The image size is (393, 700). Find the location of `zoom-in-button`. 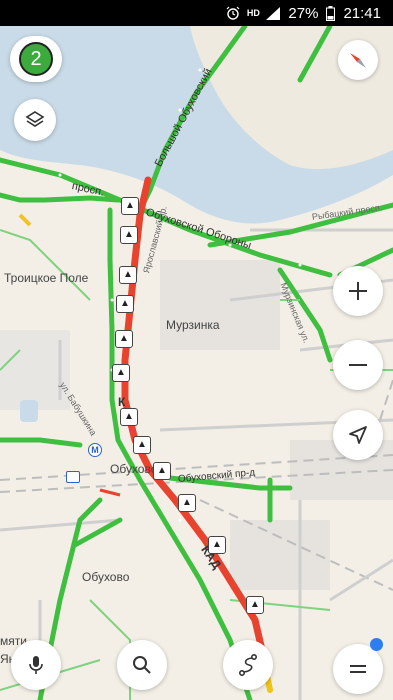

zoom-in-button is located at coordinates (358, 291).